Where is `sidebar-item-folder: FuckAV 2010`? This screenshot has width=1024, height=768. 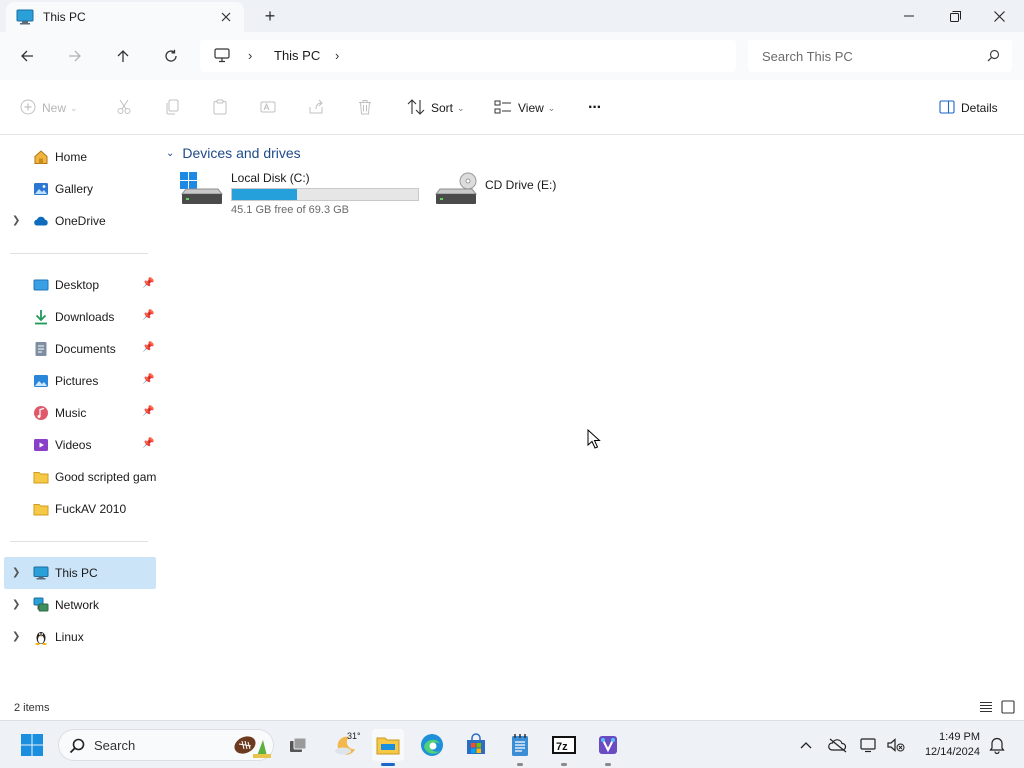 sidebar-item-folder: FuckAV 2010 is located at coordinates (80, 509).